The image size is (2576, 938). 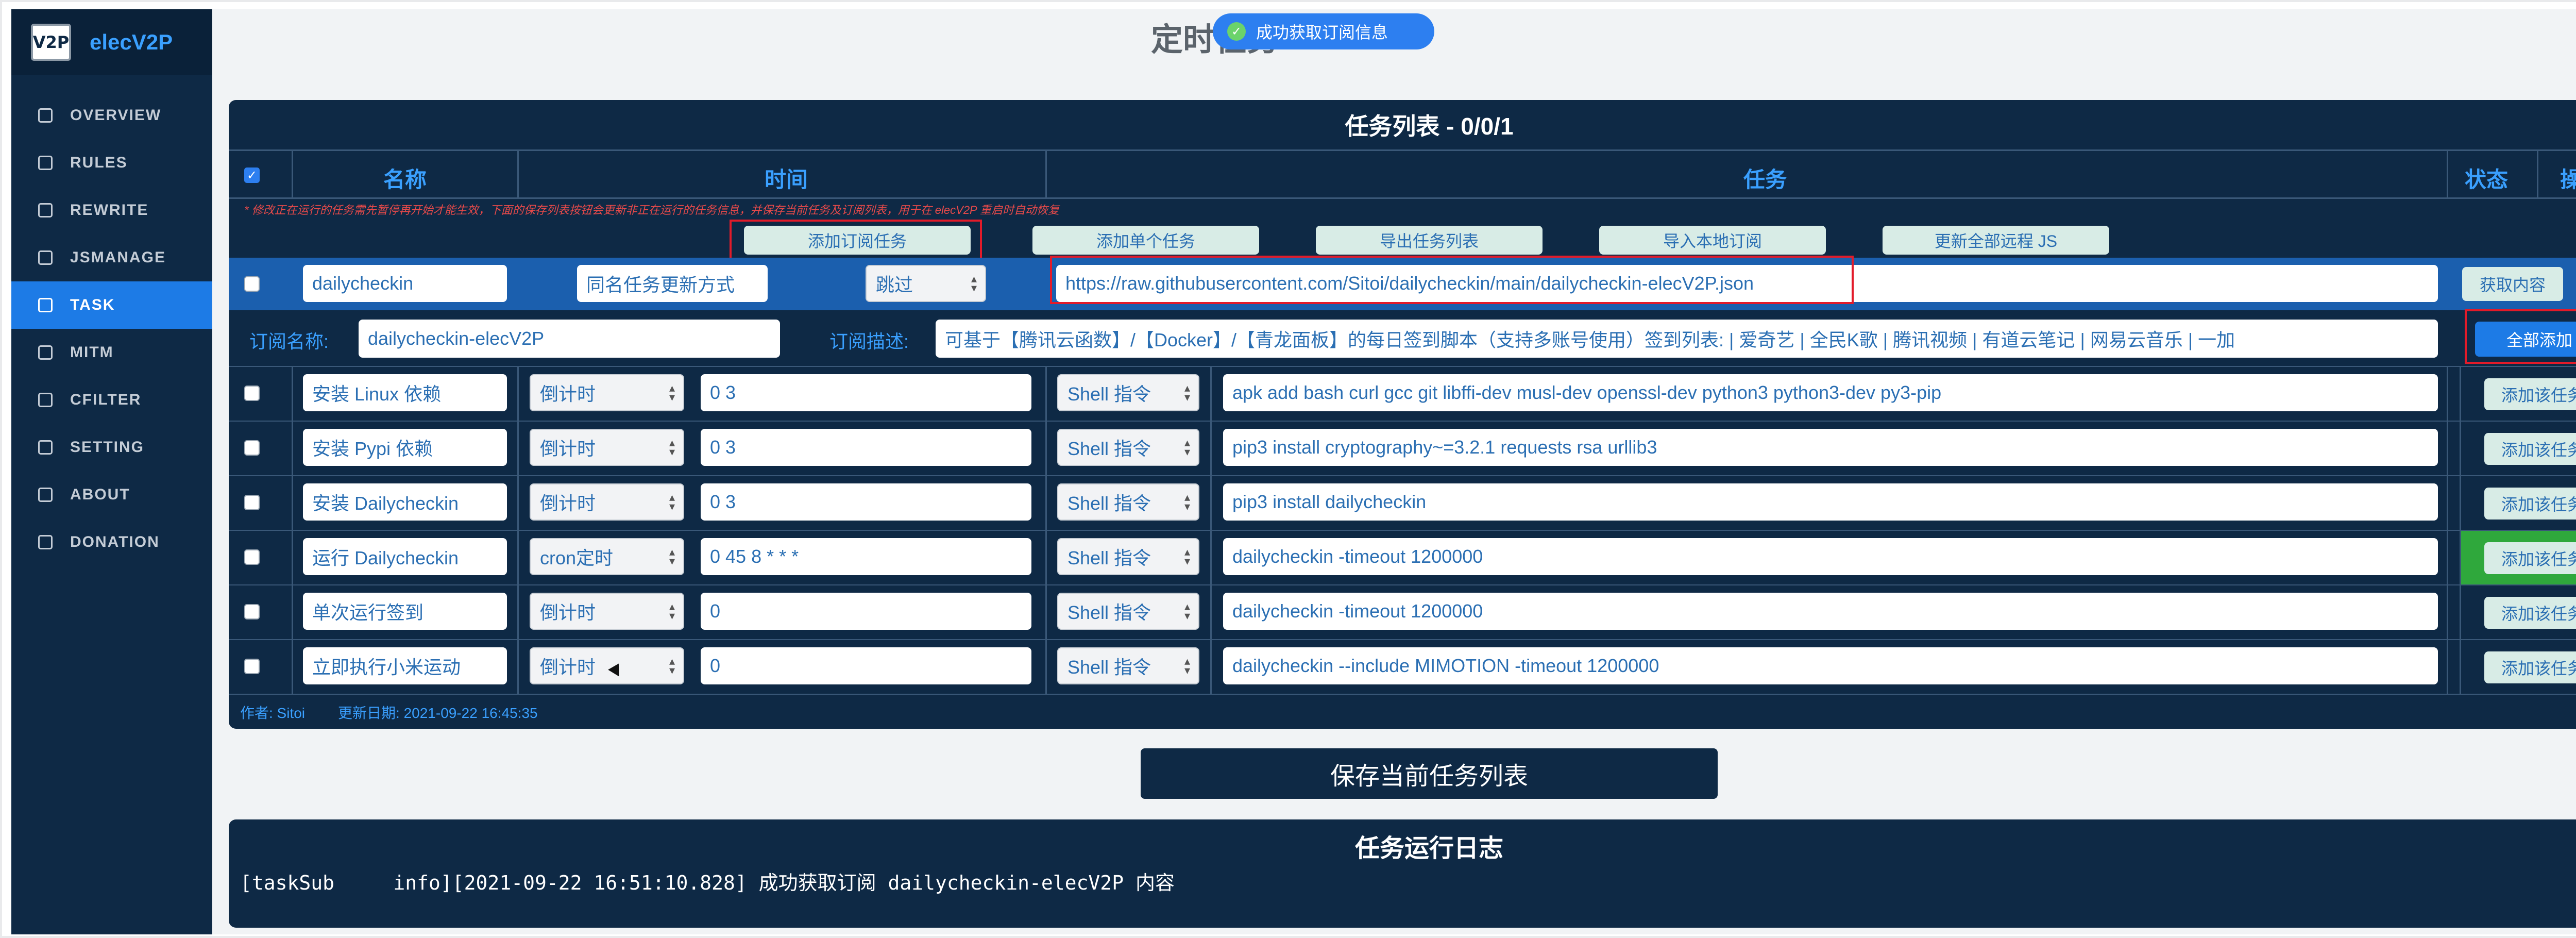 I want to click on check-icon: ✓, so click(x=1236, y=31).